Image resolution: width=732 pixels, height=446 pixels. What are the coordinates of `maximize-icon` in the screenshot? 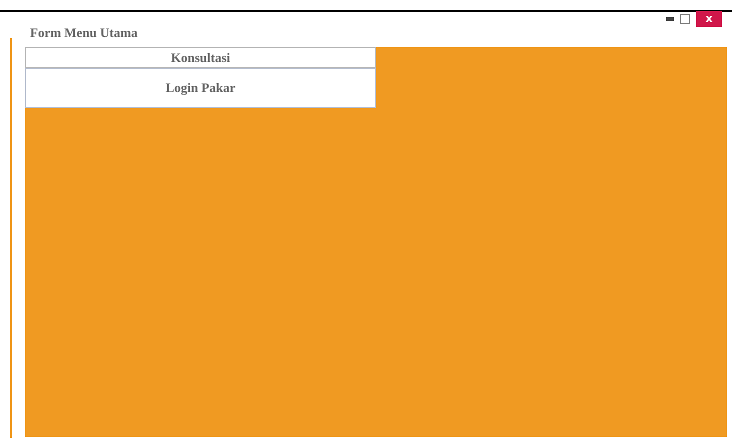 It's located at (685, 19).